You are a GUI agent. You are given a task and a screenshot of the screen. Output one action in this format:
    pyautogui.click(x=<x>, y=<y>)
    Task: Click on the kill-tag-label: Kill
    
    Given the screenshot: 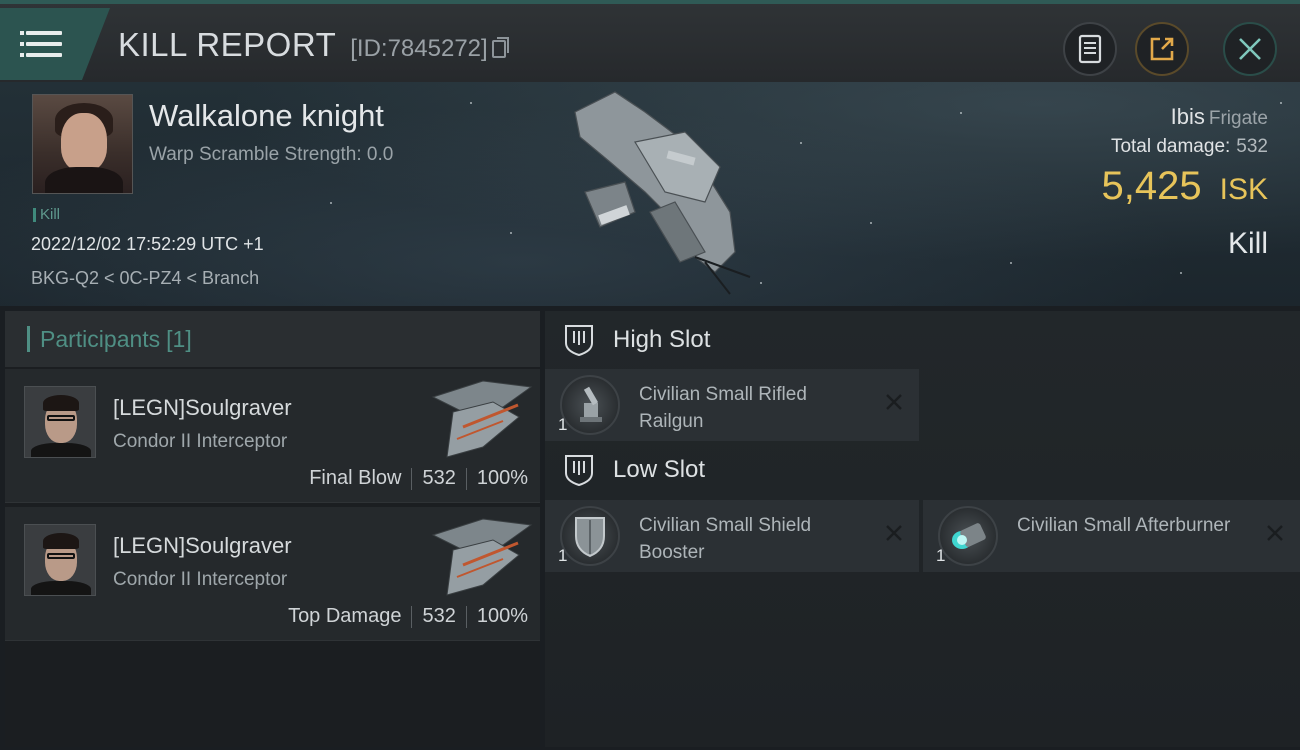 What is the action you would take?
    pyautogui.click(x=50, y=214)
    